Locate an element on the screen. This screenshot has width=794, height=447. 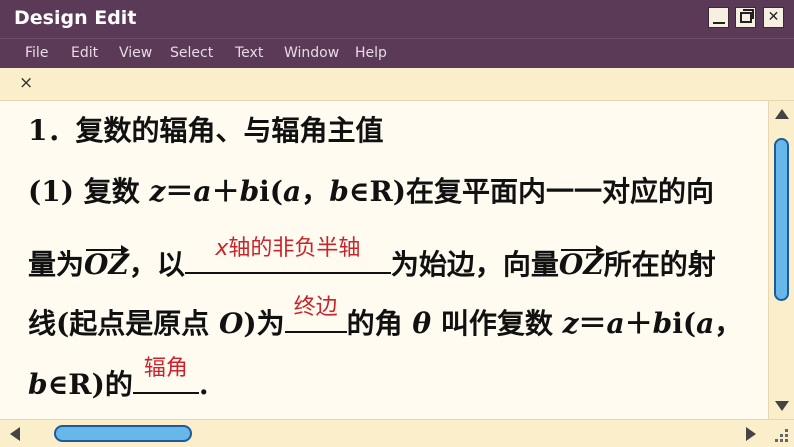
scroll-left-icon is located at coordinates (15, 434).